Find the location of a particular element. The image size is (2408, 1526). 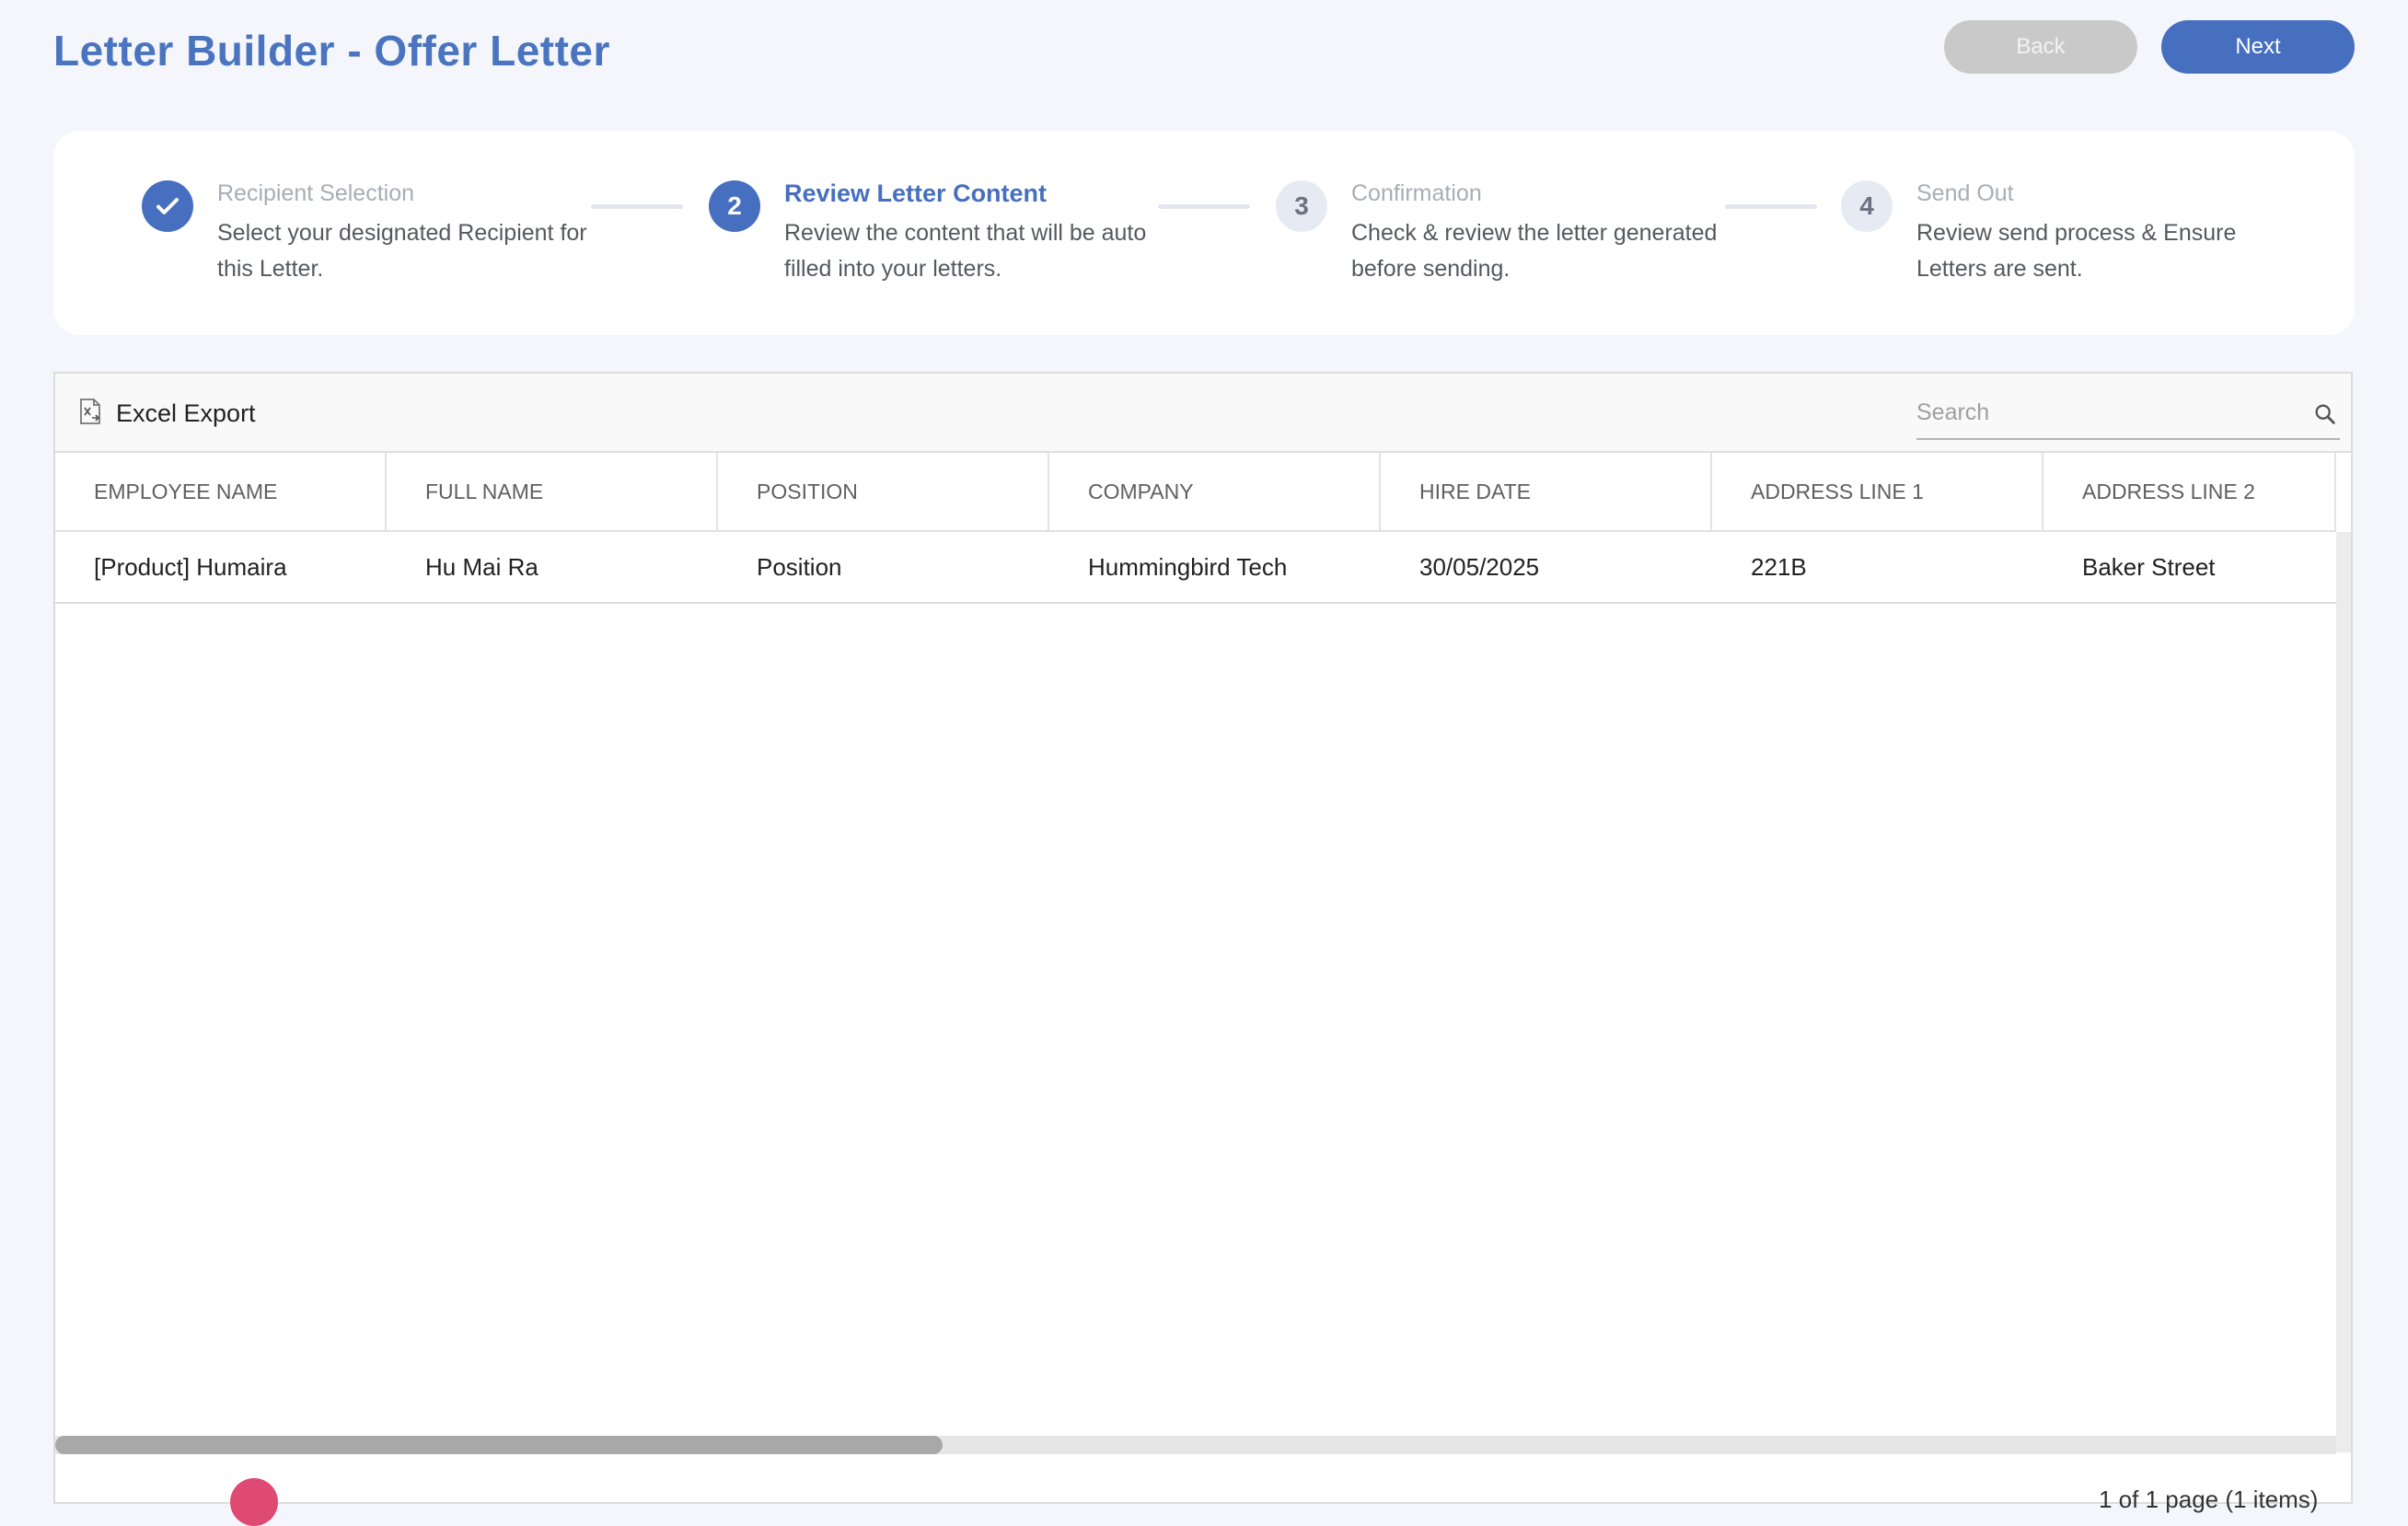

step-number: 3 is located at coordinates (1301, 206).